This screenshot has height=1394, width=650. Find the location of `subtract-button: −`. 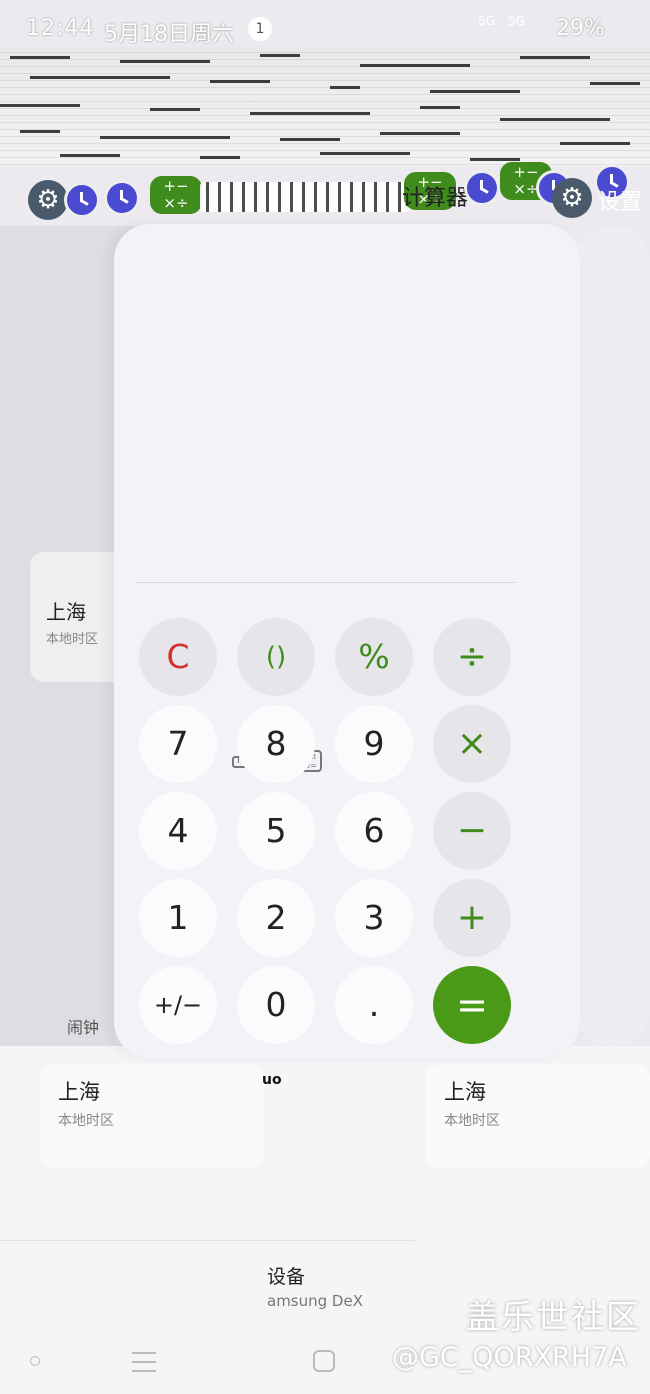

subtract-button: − is located at coordinates (472, 831).